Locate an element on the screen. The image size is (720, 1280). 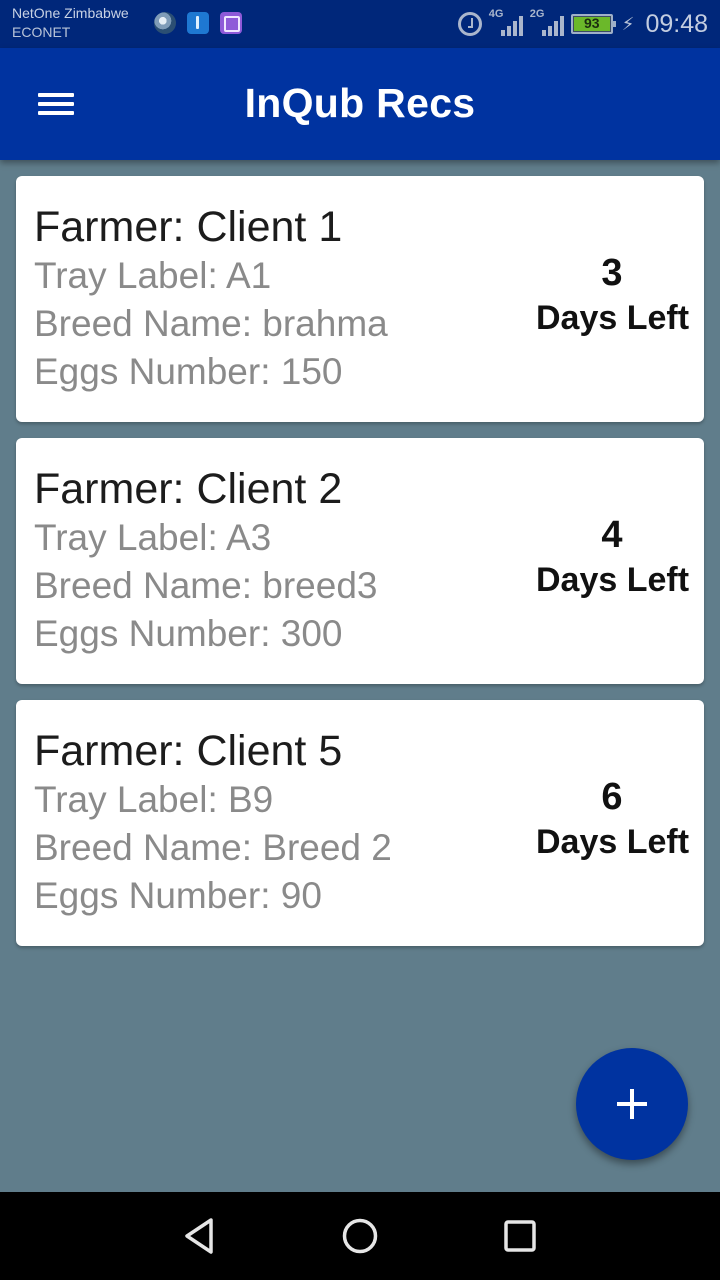
back-button is located at coordinates (200, 1236).